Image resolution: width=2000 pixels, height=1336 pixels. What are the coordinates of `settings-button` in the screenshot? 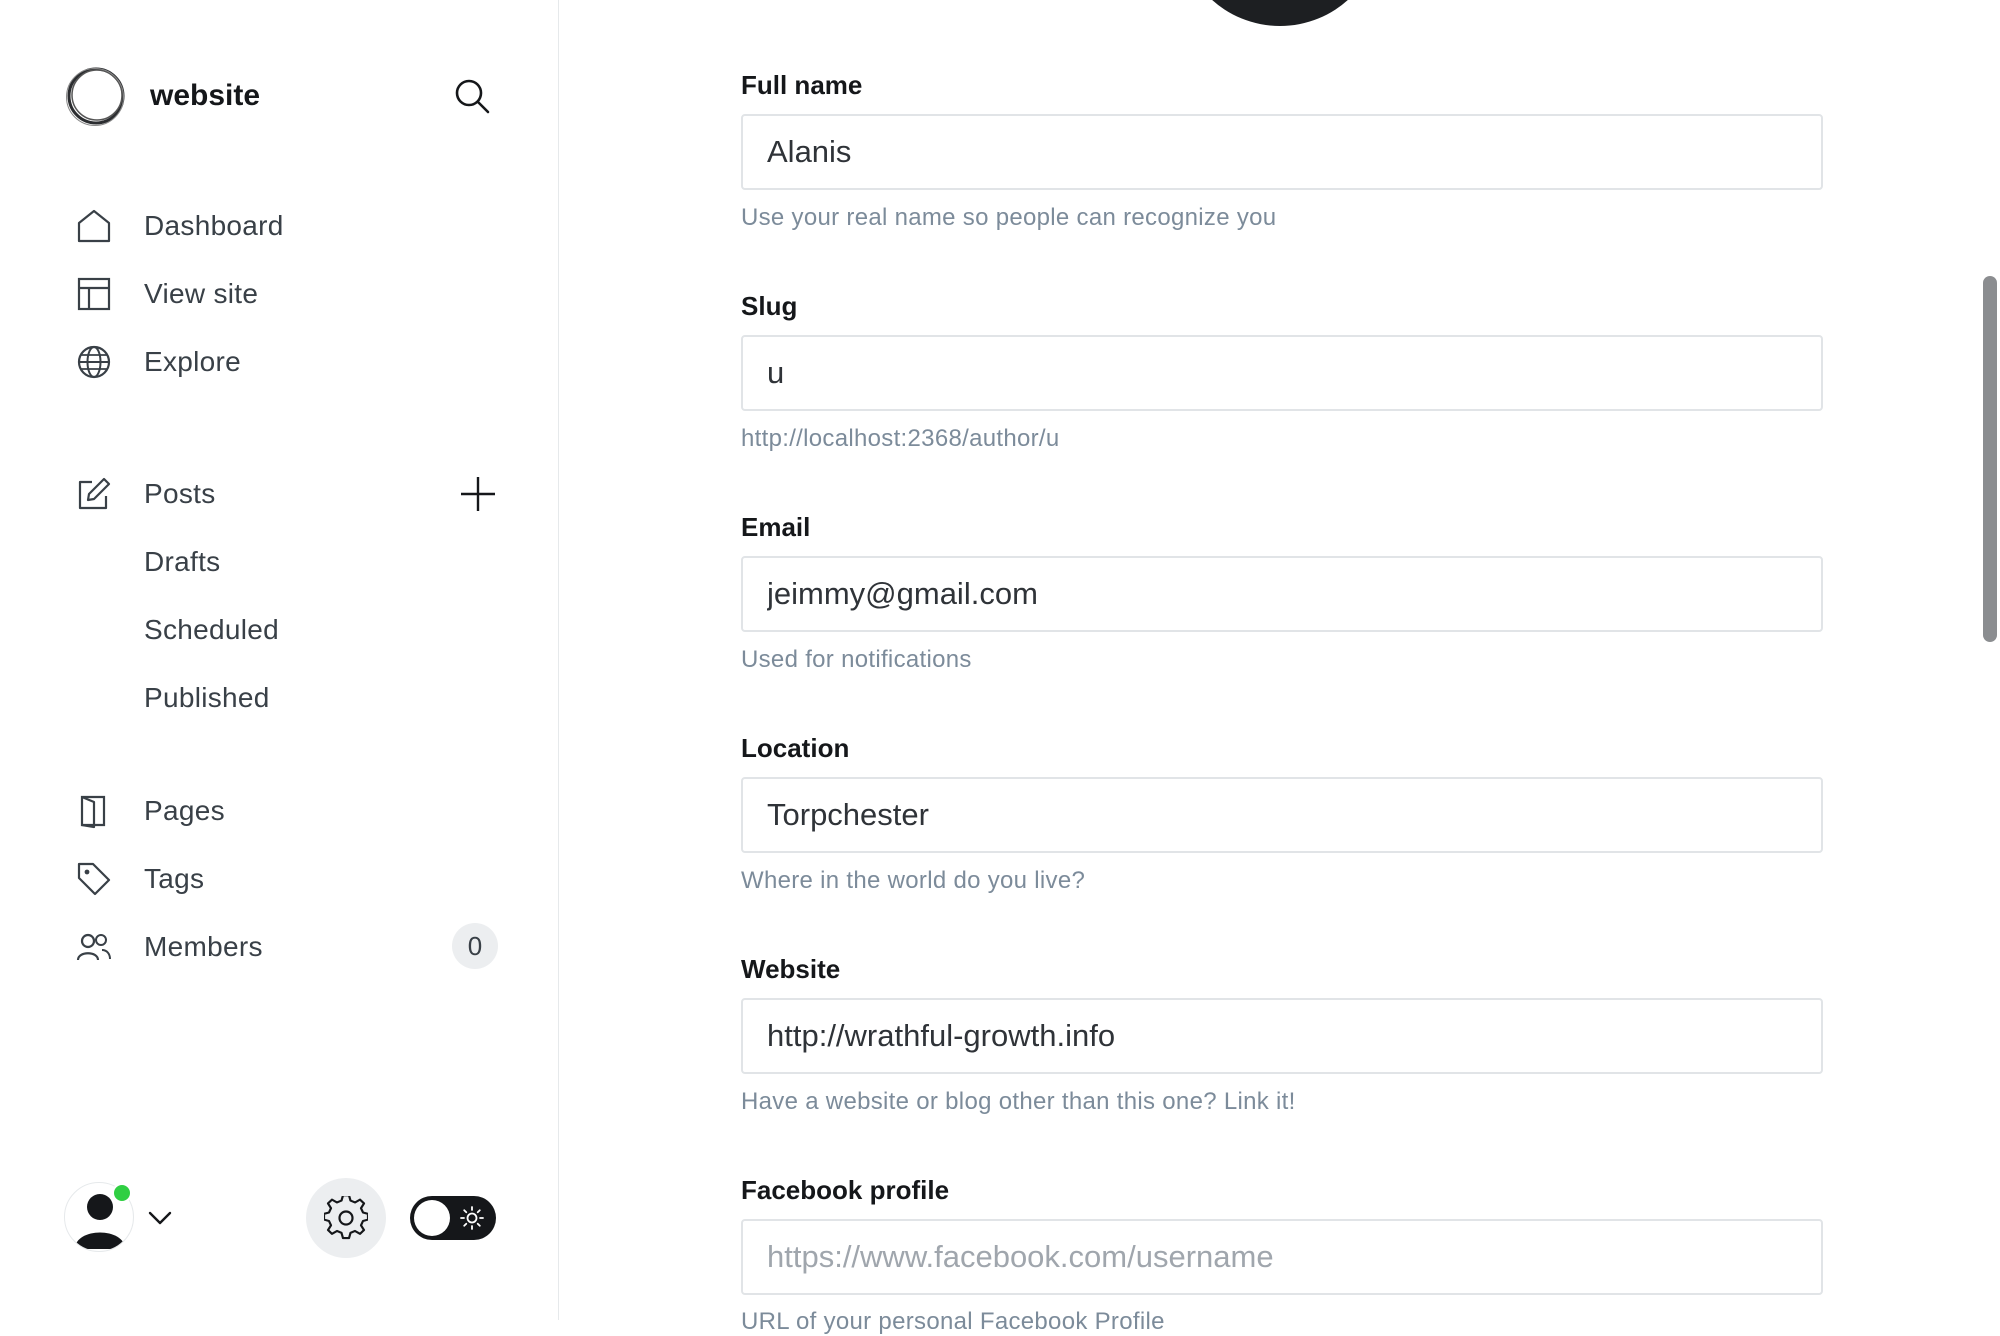 It's located at (346, 1218).